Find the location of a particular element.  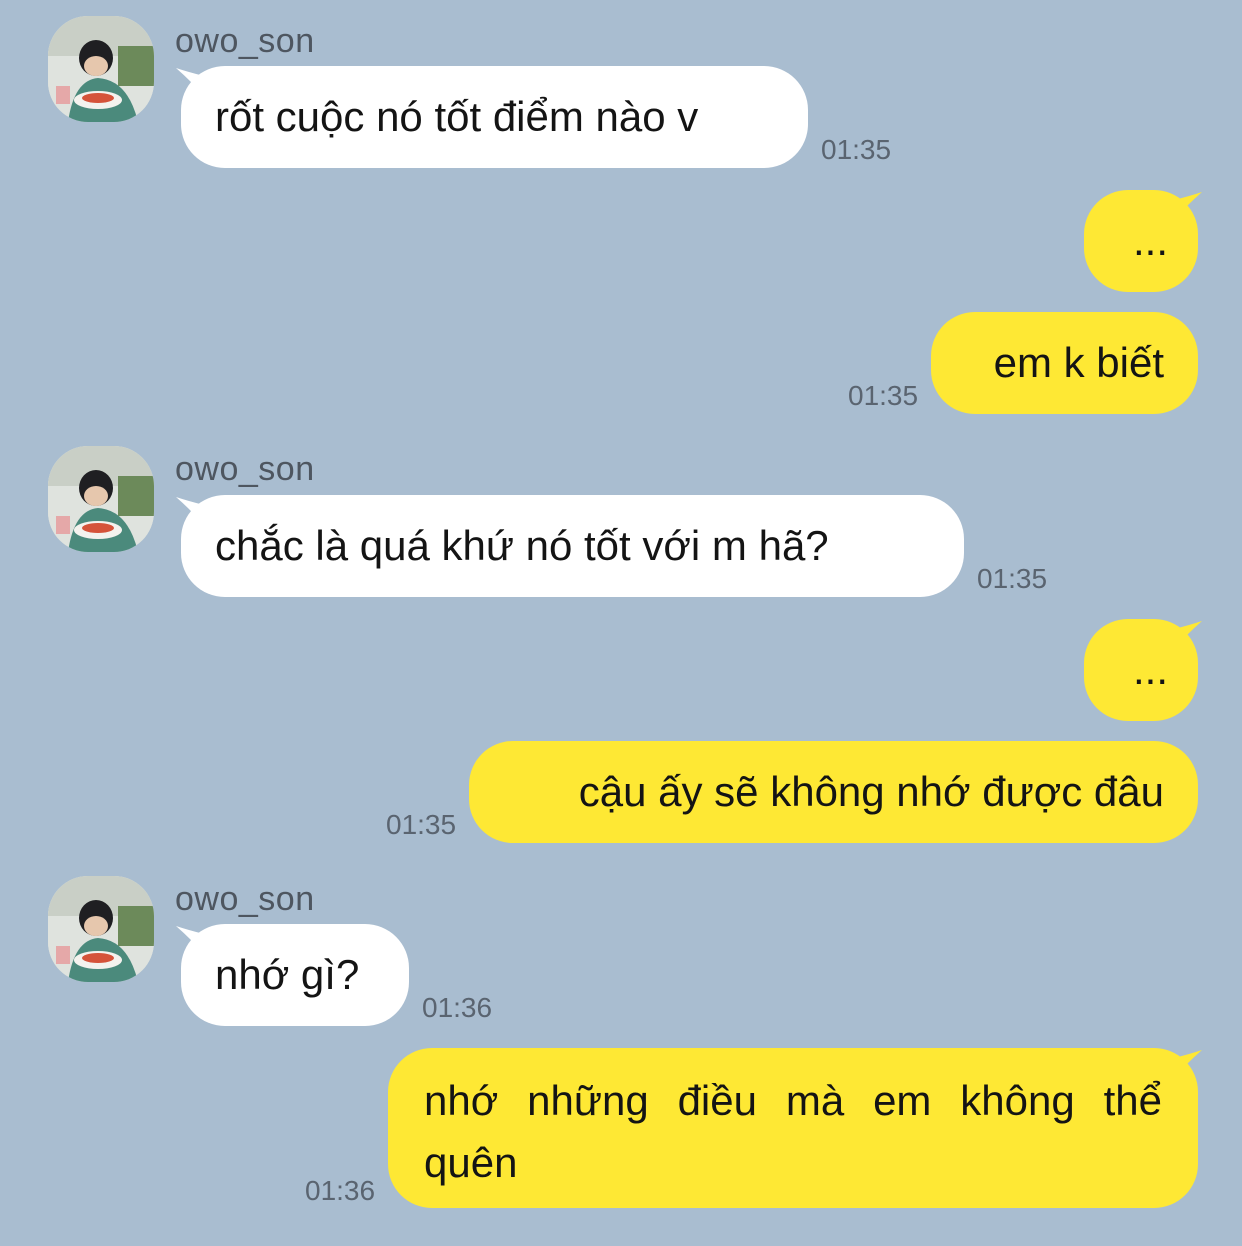

outgoing-message-bubble: em k biết is located at coordinates (1064, 363).